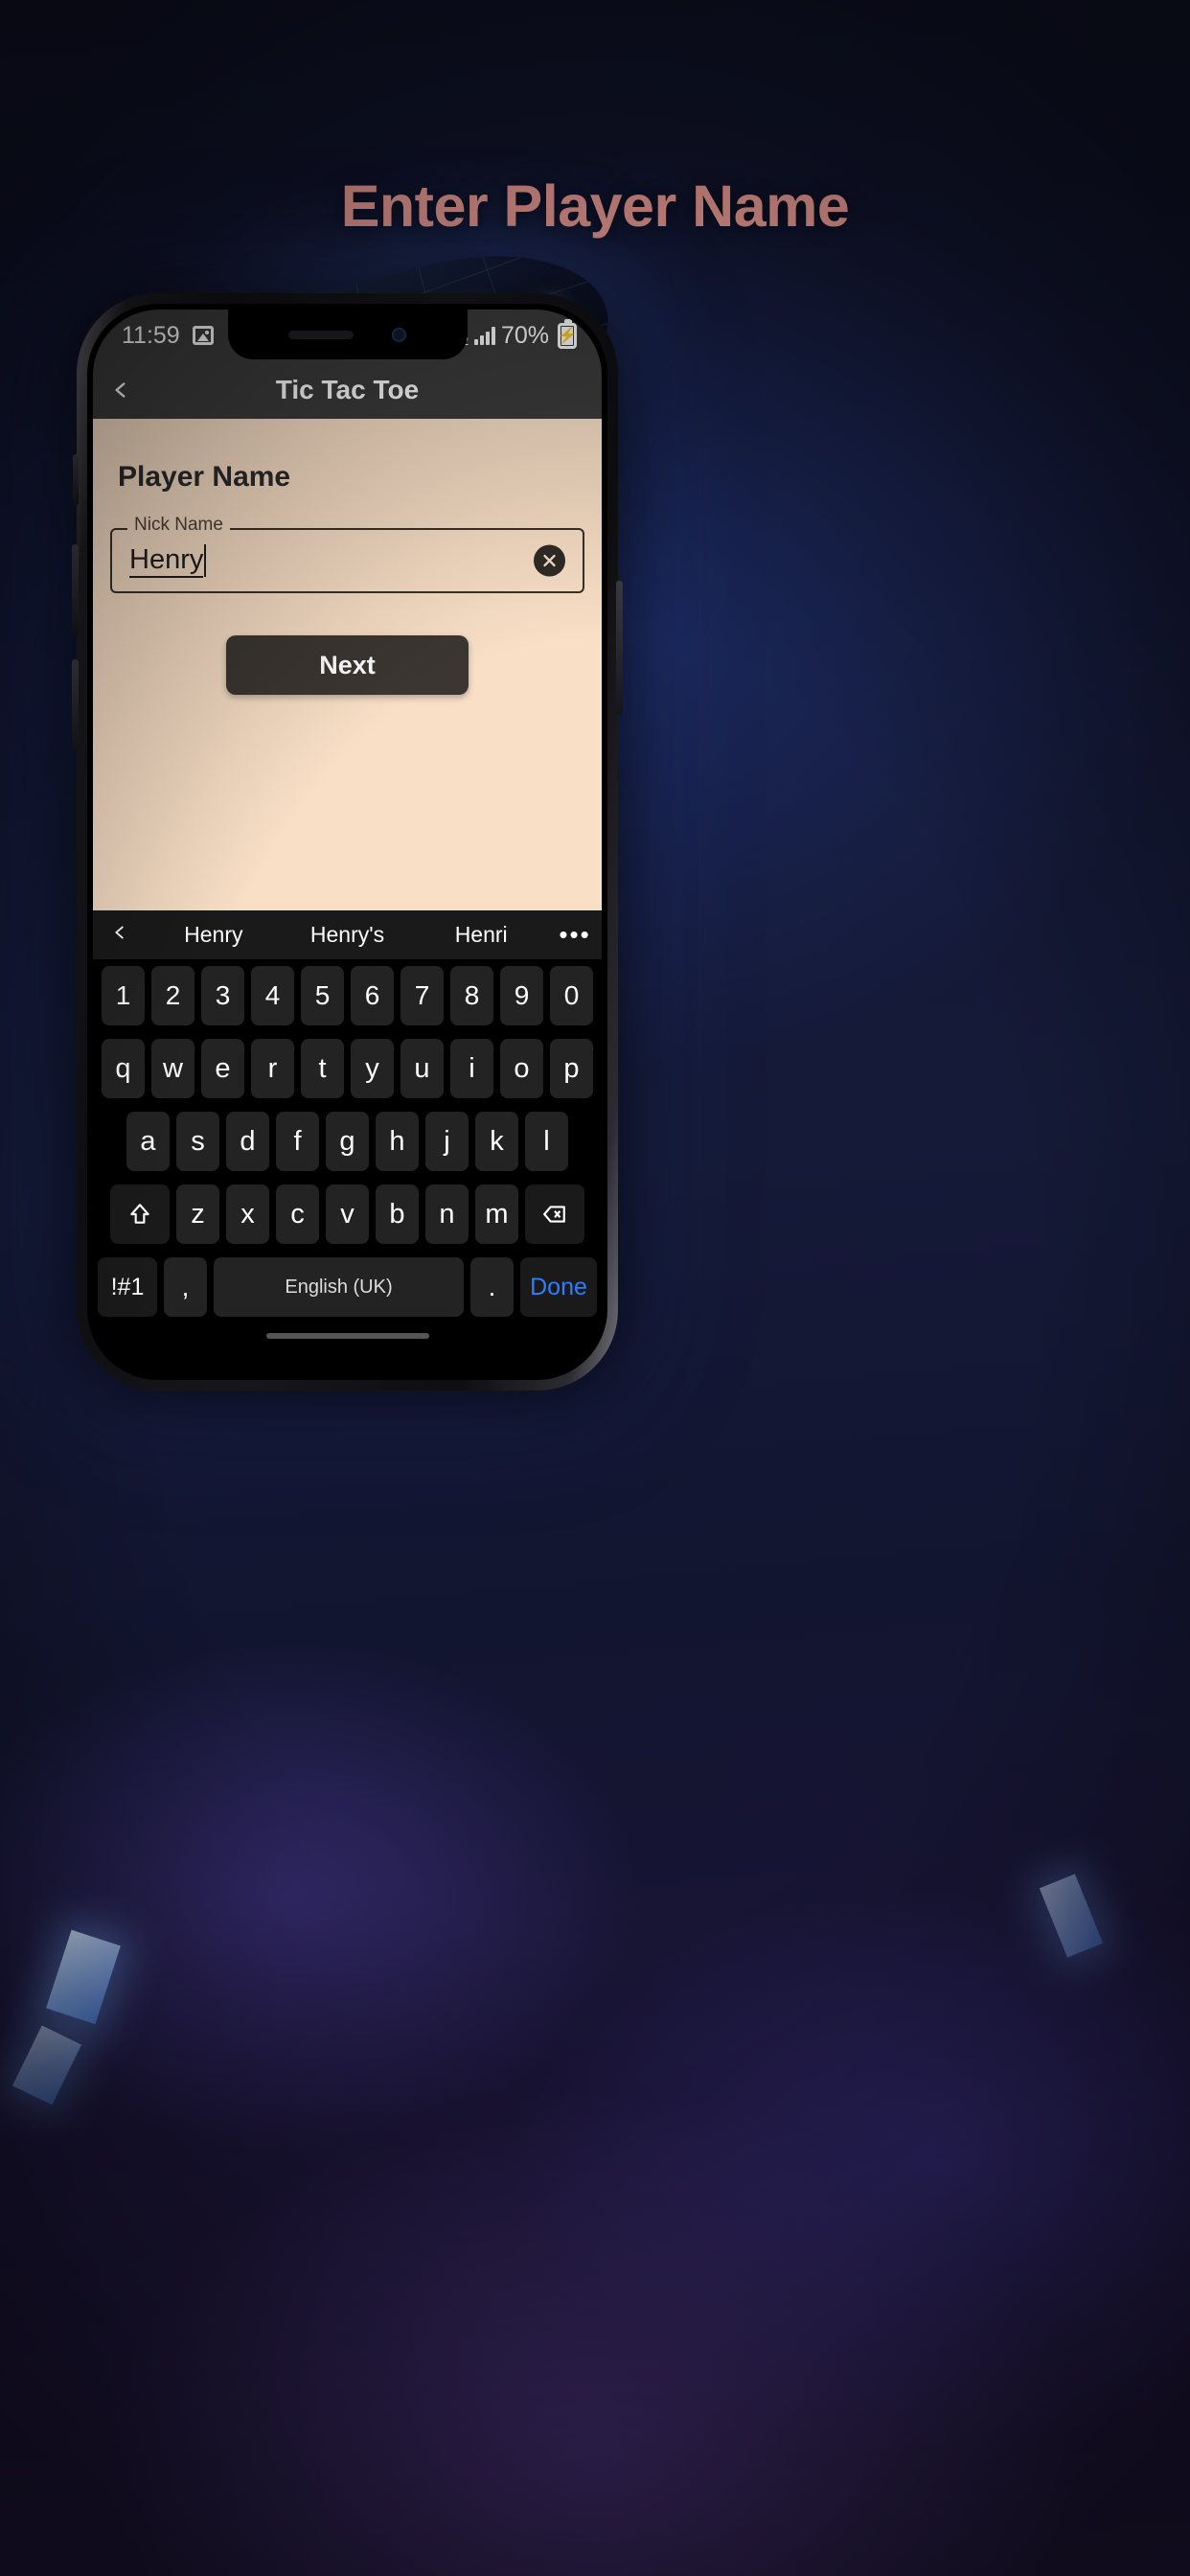  I want to click on clear-text-button, so click(549, 560).